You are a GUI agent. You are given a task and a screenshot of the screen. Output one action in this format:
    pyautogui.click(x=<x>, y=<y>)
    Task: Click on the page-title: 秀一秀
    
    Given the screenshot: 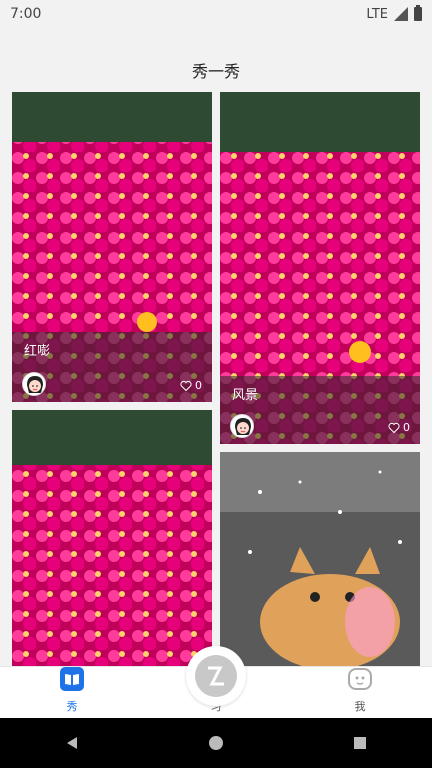 What is the action you would take?
    pyautogui.click(x=215, y=71)
    